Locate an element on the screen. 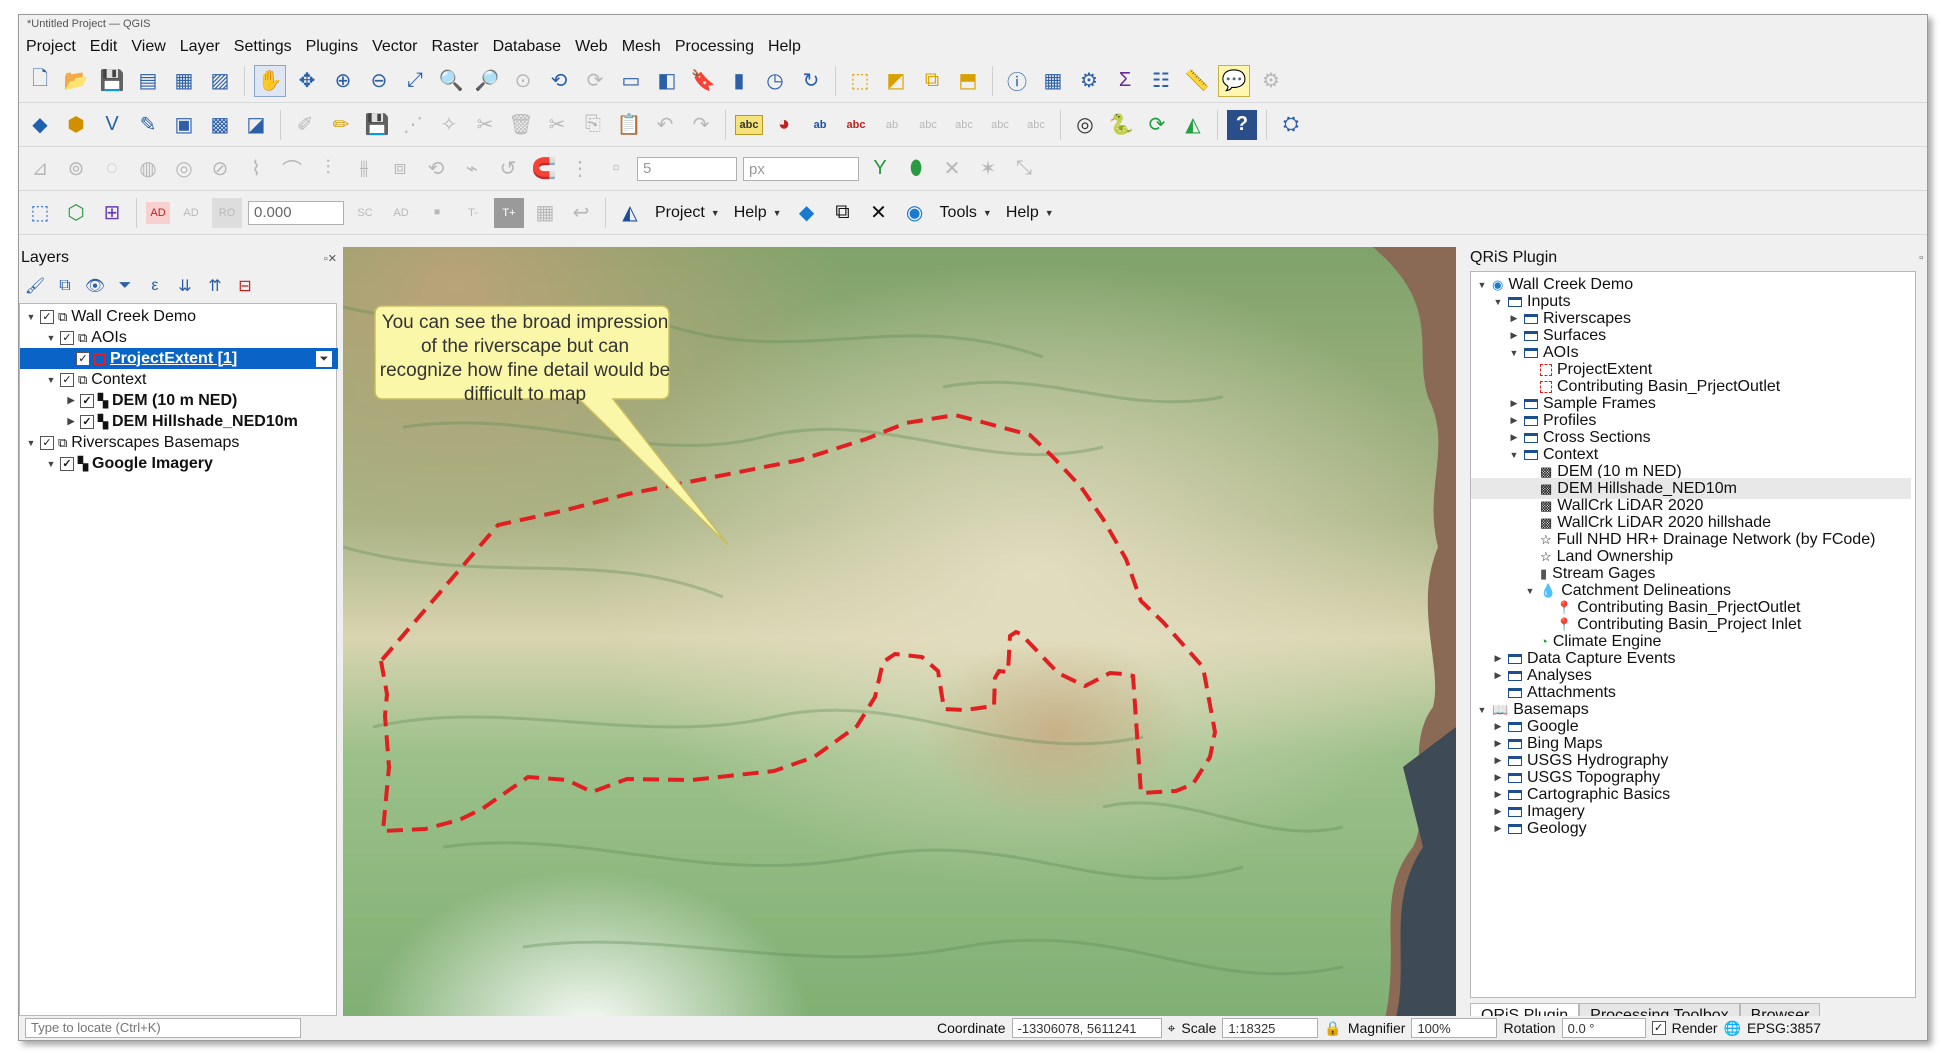 The width and height of the screenshot is (1941, 1053). new-layout-icon: ▦ is located at coordinates (184, 81).